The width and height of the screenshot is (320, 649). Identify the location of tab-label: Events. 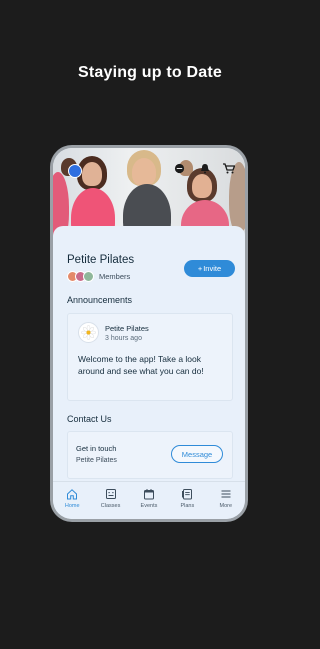
(149, 506).